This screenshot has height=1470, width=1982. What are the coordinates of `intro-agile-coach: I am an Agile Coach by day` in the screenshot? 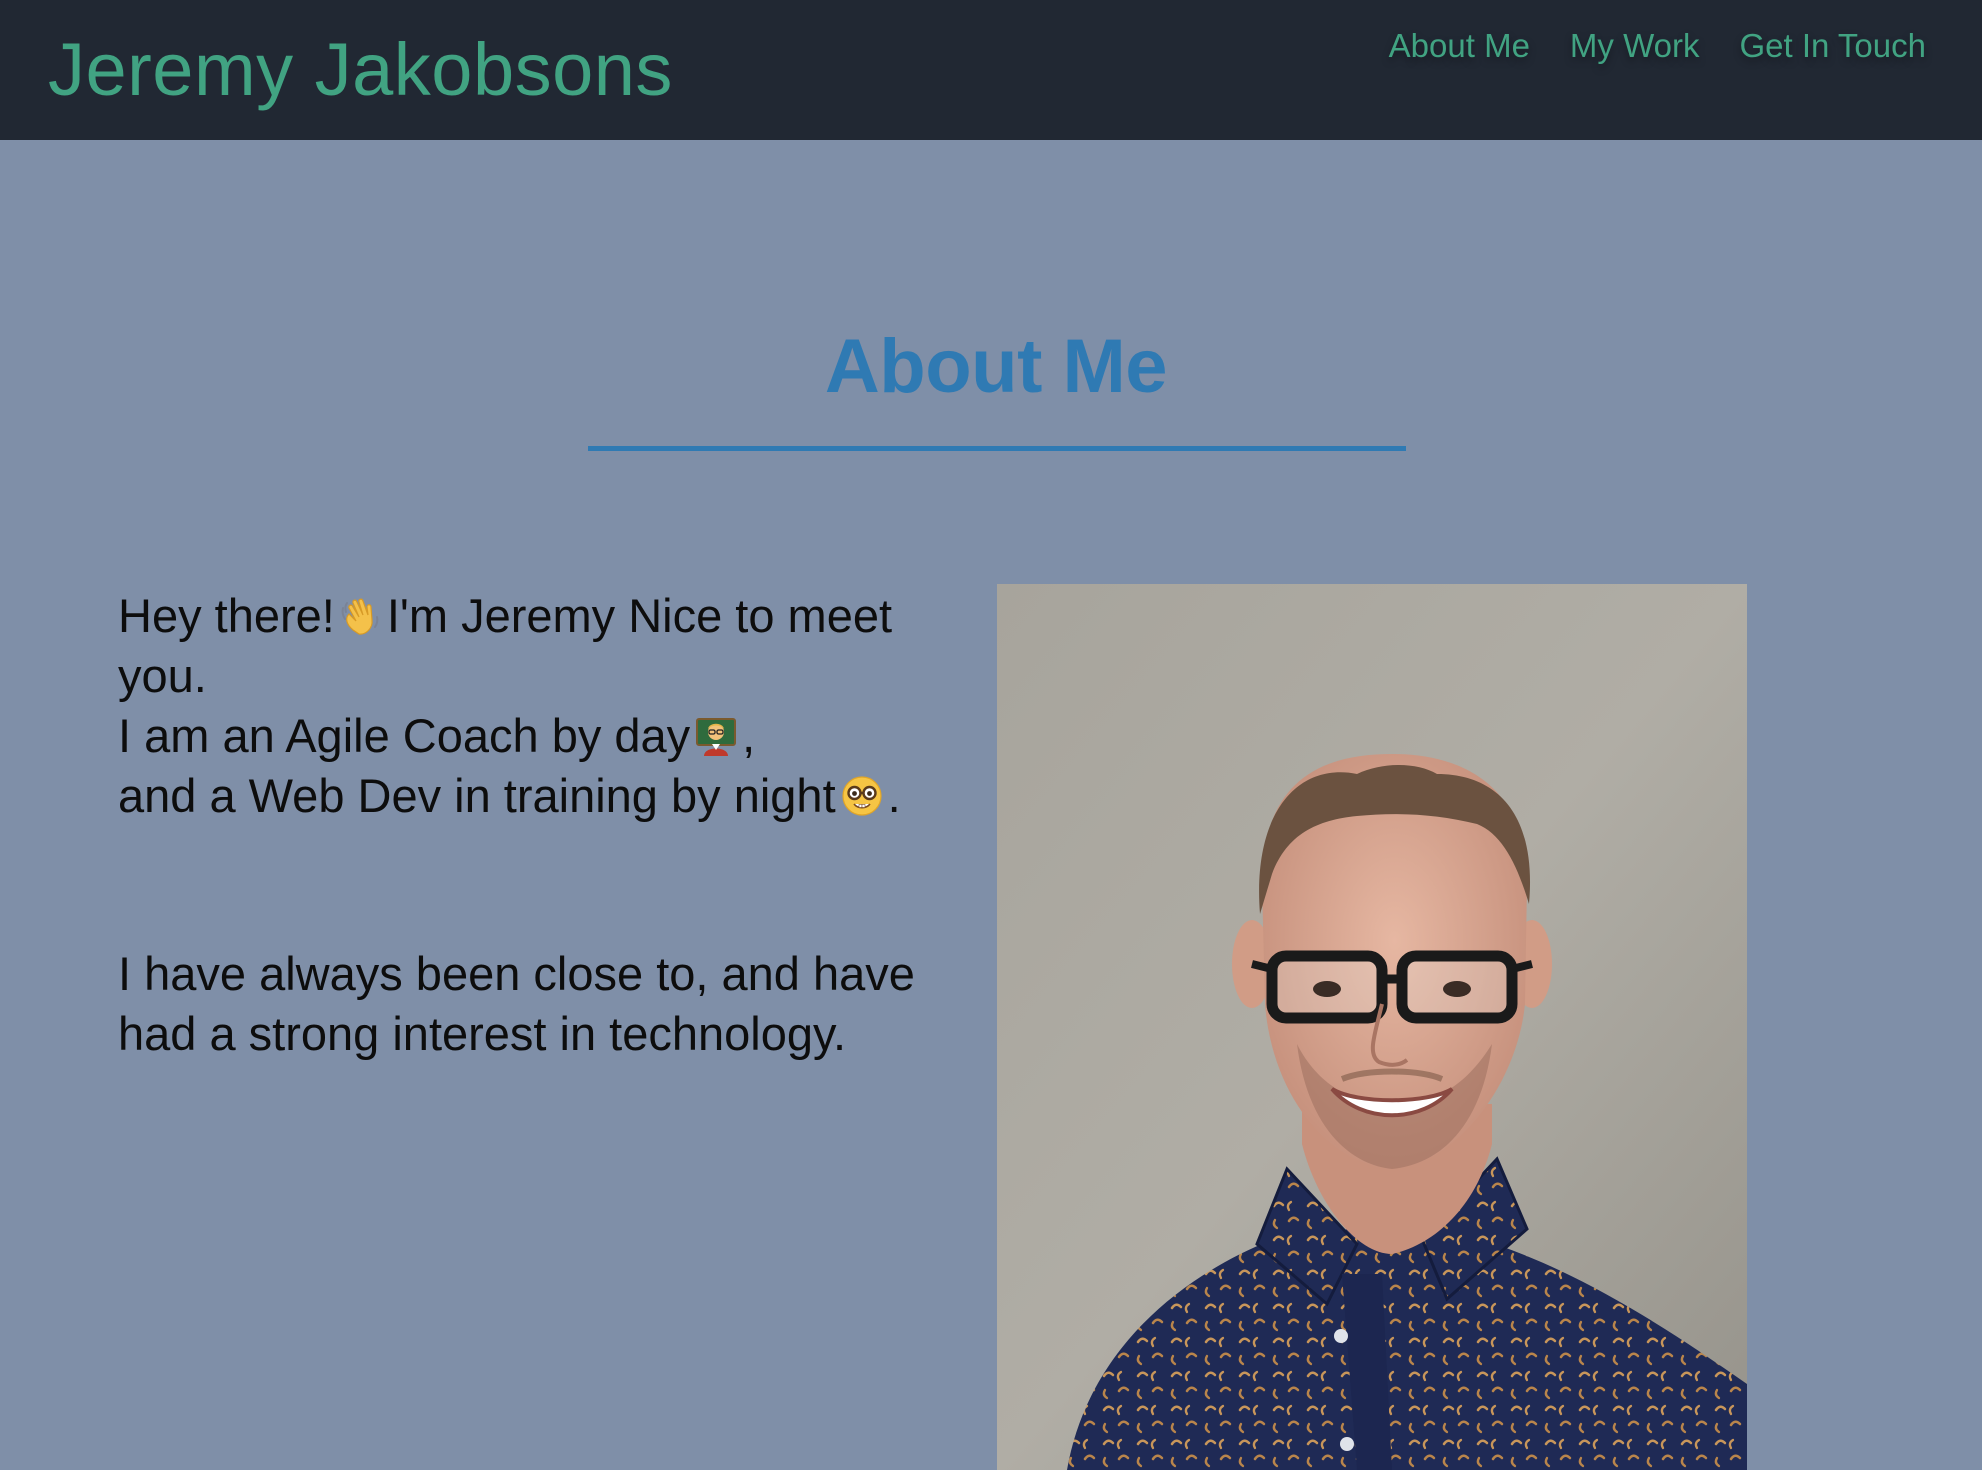 It's located at (404, 735).